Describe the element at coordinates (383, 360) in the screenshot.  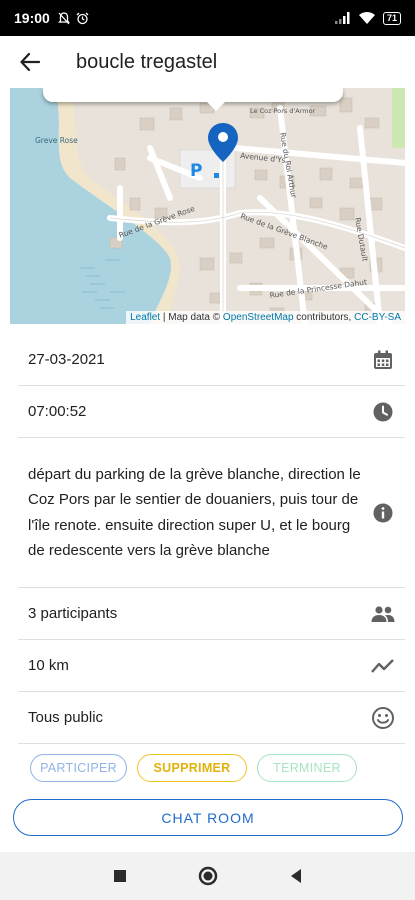
I see `calendar-icon` at that location.